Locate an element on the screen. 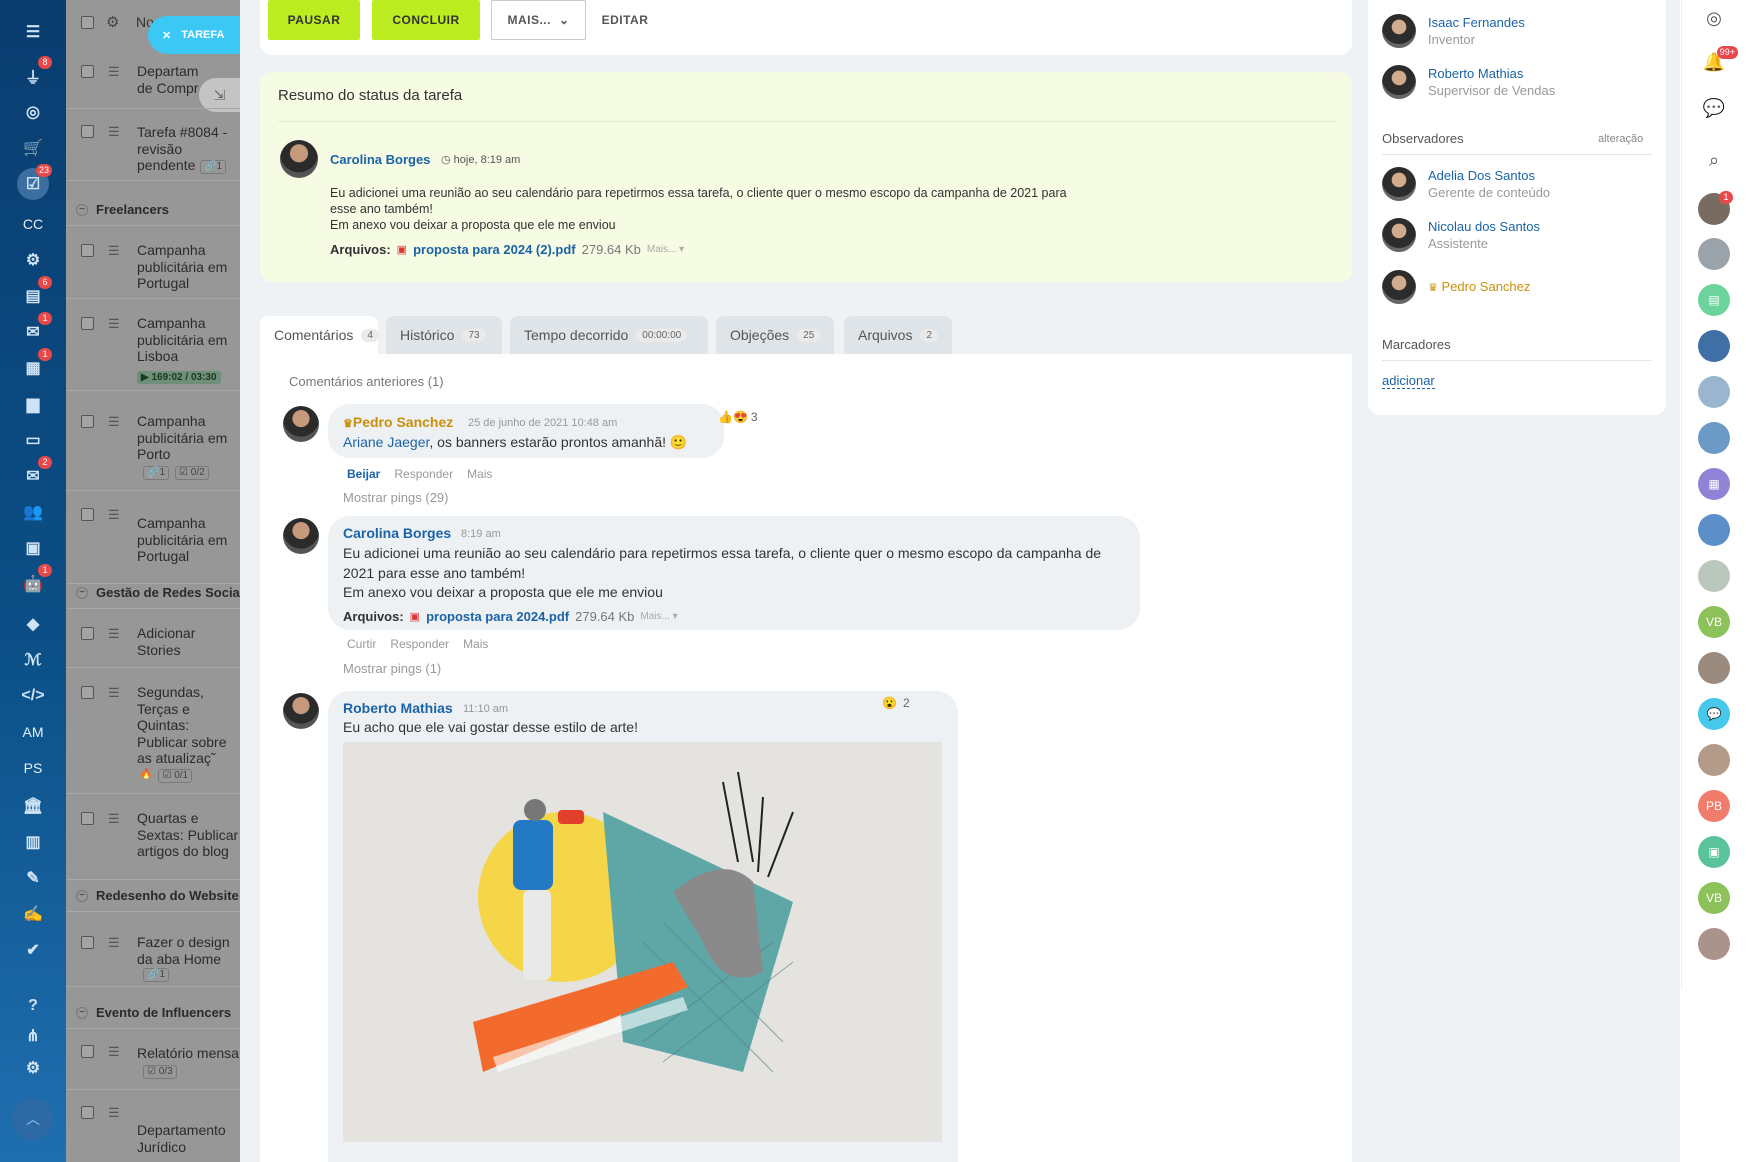 The image size is (1748, 1162). avatar-initials: VB is located at coordinates (1714, 622).